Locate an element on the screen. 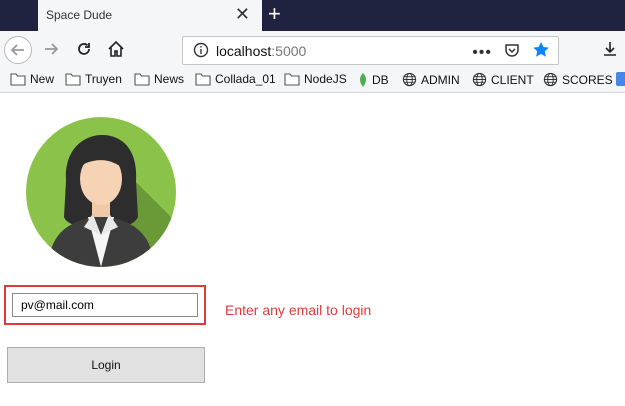 The image size is (625, 406). back-arrow-icon is located at coordinates (17, 50).